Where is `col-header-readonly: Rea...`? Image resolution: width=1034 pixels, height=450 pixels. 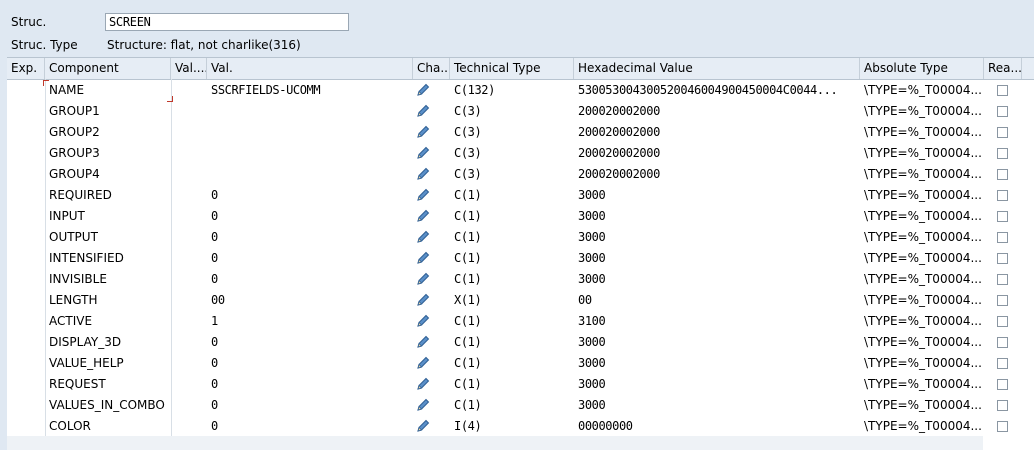
col-header-readonly: Rea... is located at coordinates (1003, 68).